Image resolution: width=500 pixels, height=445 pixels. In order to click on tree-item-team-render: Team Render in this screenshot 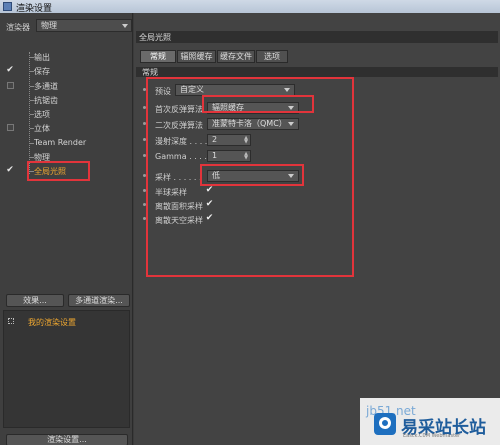, I will do `click(67, 143)`.